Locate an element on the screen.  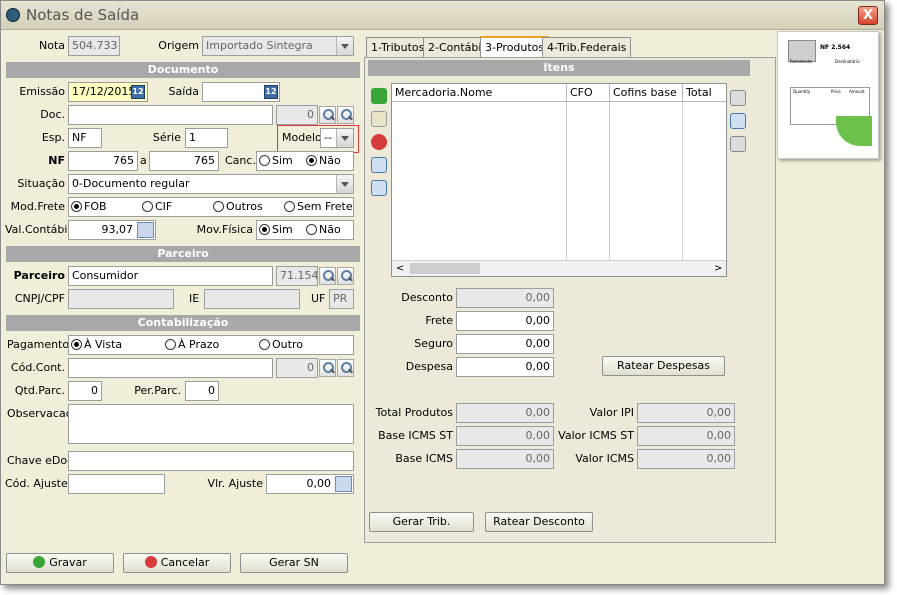
ratear-despesas-button: Ratear Despesas is located at coordinates (663, 366).